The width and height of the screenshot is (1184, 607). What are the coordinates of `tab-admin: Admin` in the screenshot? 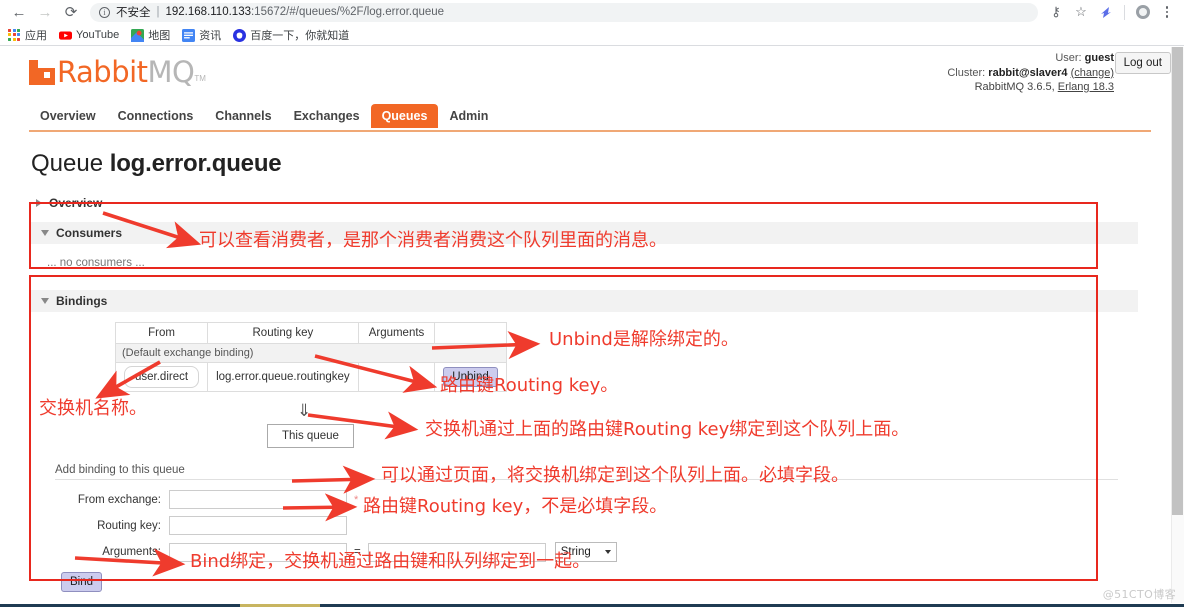 It's located at (468, 116).